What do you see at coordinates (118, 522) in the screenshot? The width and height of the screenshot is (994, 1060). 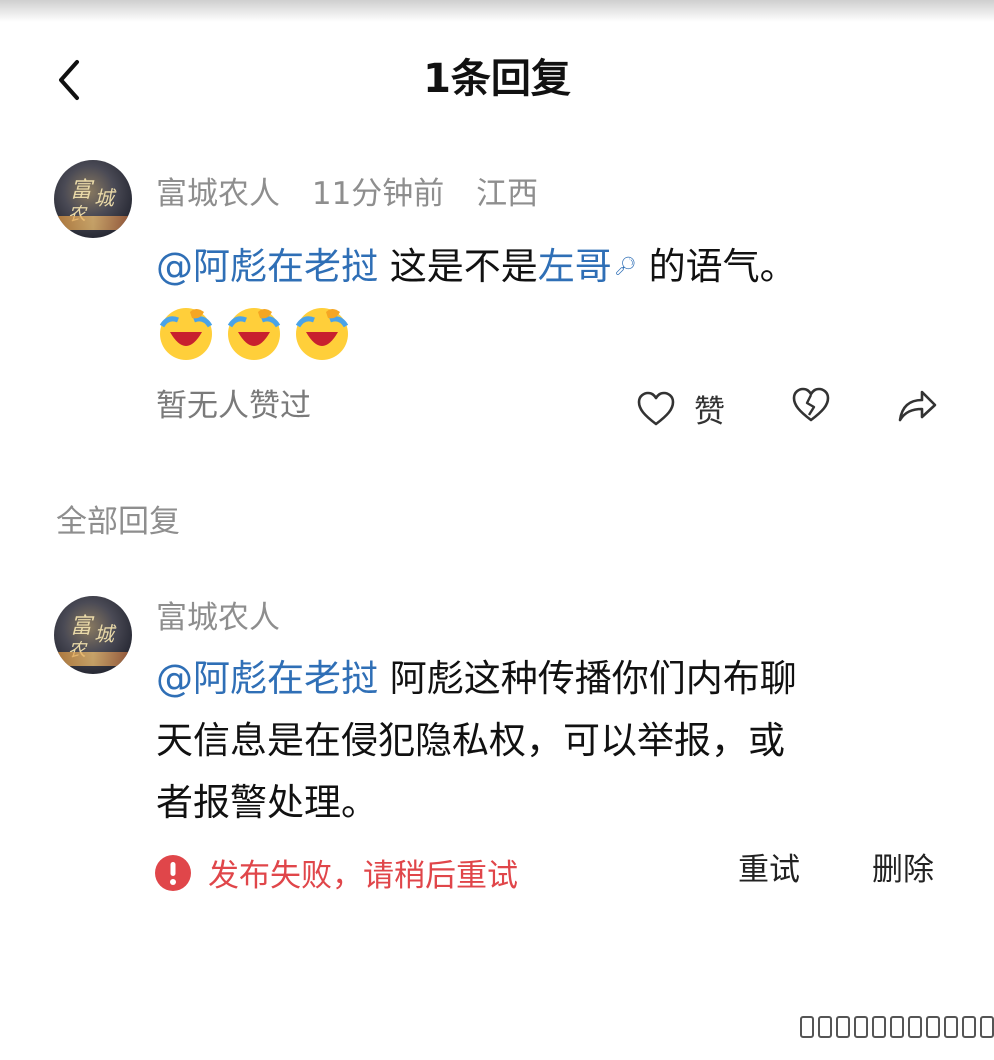 I see `section-title: 全部回复` at bounding box center [118, 522].